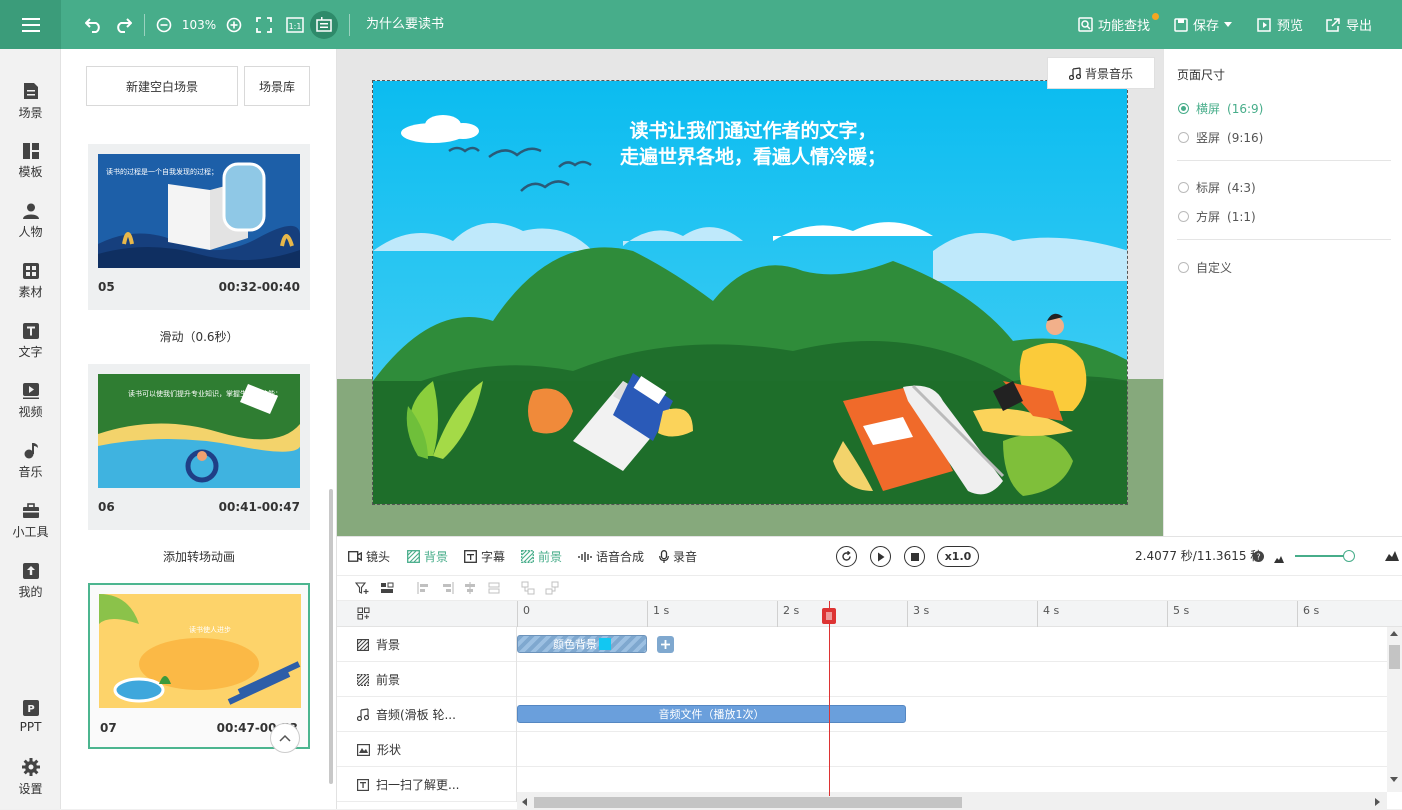  What do you see at coordinates (1114, 24) in the screenshot?
I see `feature-search-button: 功能查找` at bounding box center [1114, 24].